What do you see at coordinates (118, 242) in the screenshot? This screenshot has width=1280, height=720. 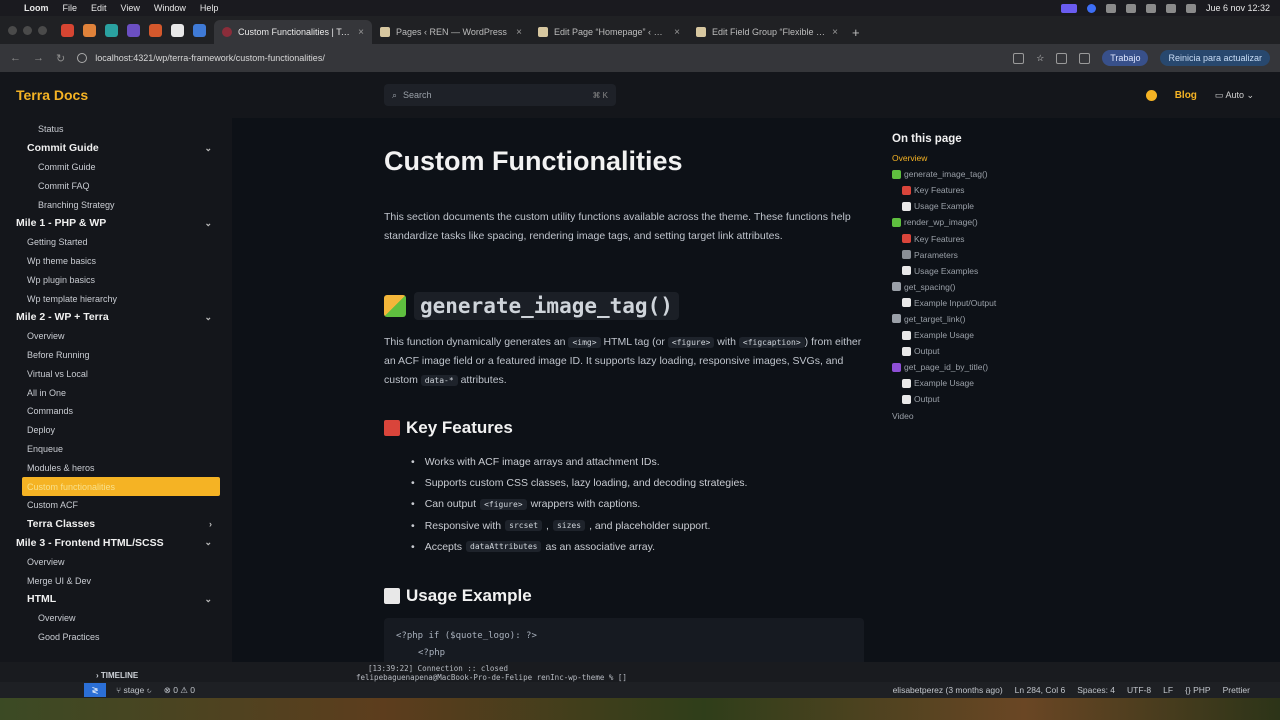 I see `sidebar-item: Getting Started` at bounding box center [118, 242].